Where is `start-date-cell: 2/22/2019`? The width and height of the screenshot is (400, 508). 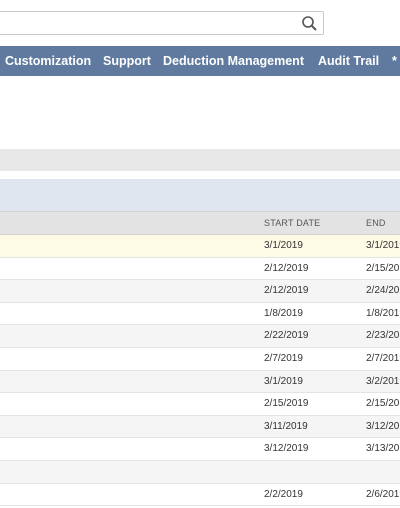 start-date-cell: 2/22/2019 is located at coordinates (286, 336).